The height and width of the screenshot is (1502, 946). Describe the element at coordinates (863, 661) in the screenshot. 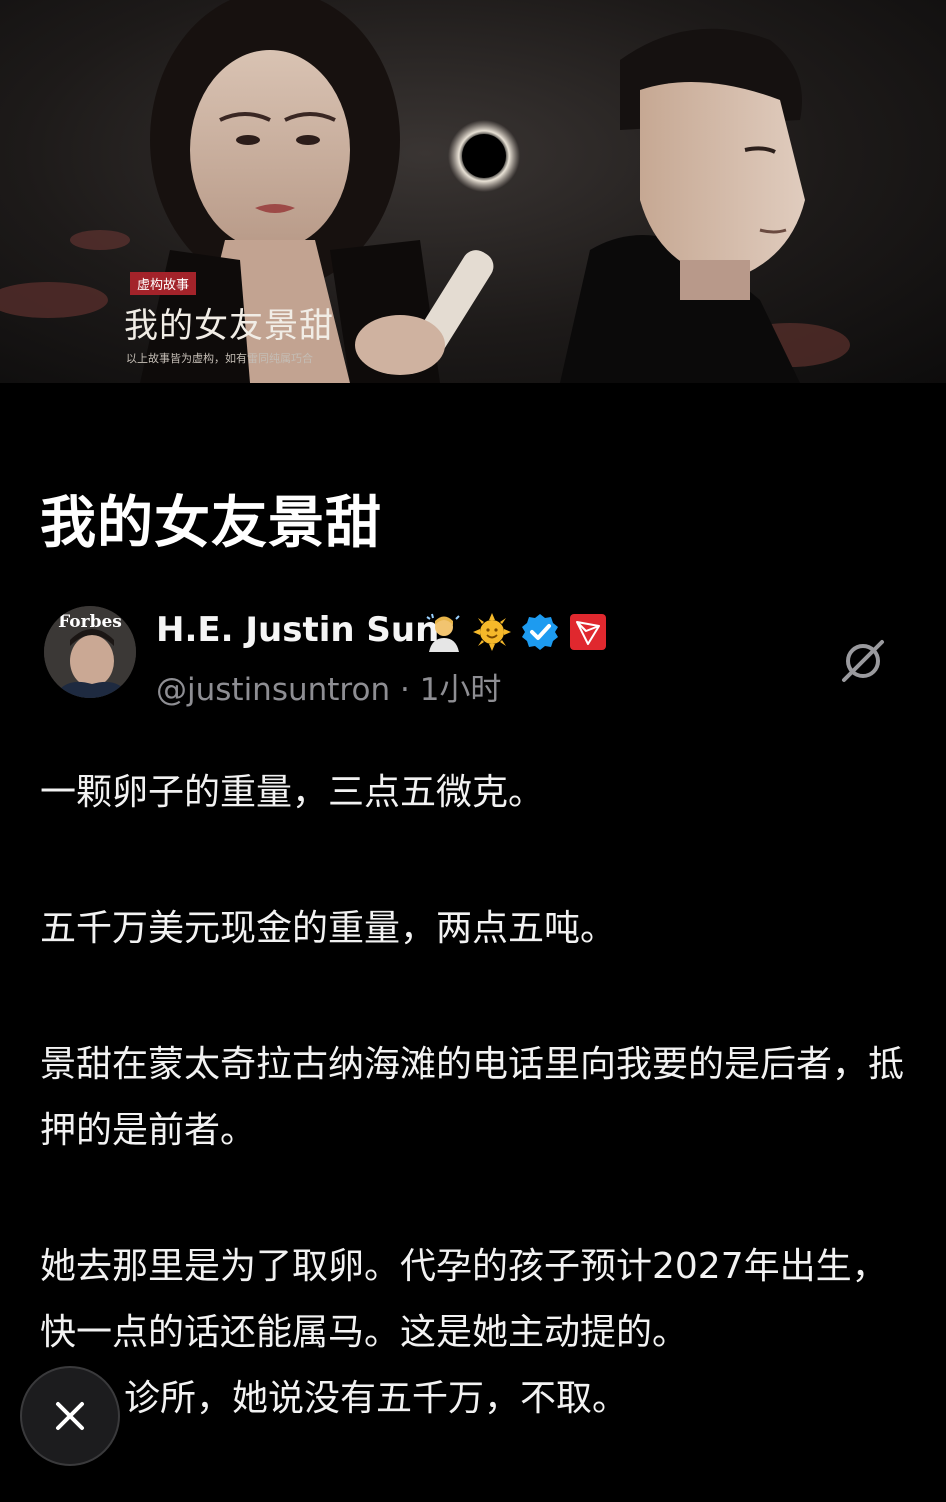

I see `grok-icon` at that location.